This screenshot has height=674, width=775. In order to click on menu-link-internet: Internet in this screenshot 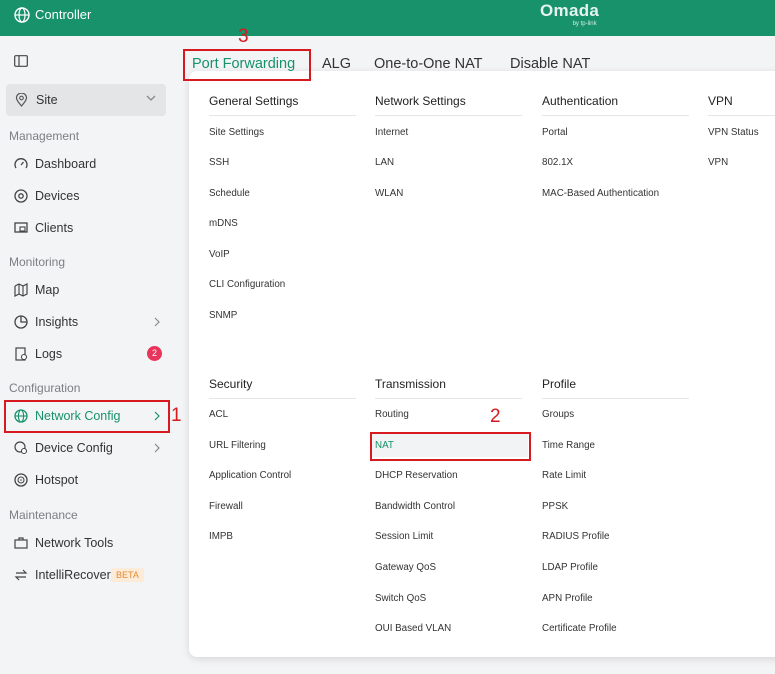, I will do `click(391, 132)`.